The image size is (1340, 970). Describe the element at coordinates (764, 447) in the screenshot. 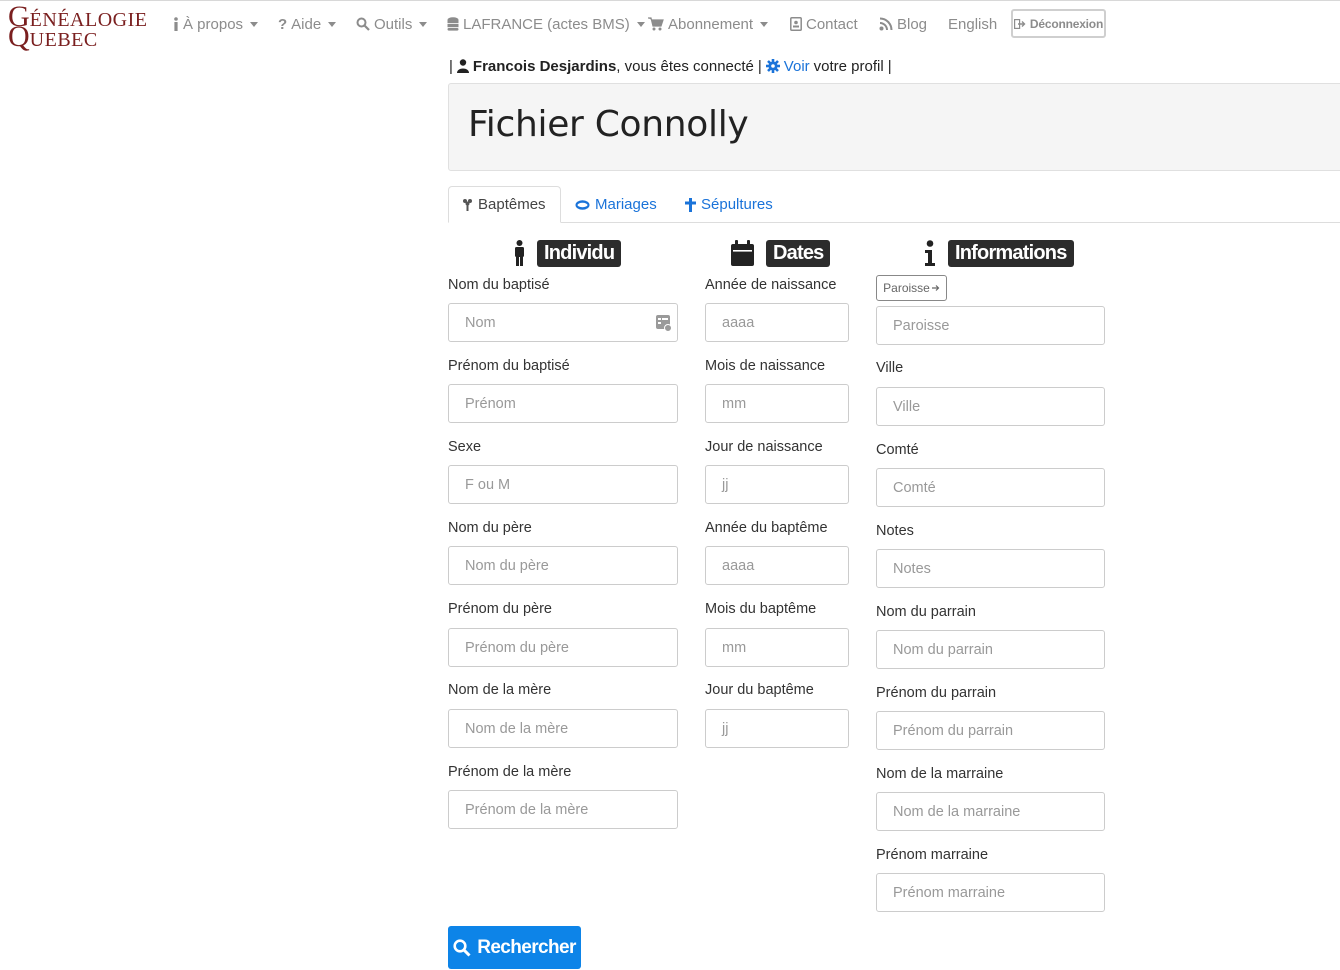

I see `label-birth-day: Jour de naissance` at that location.